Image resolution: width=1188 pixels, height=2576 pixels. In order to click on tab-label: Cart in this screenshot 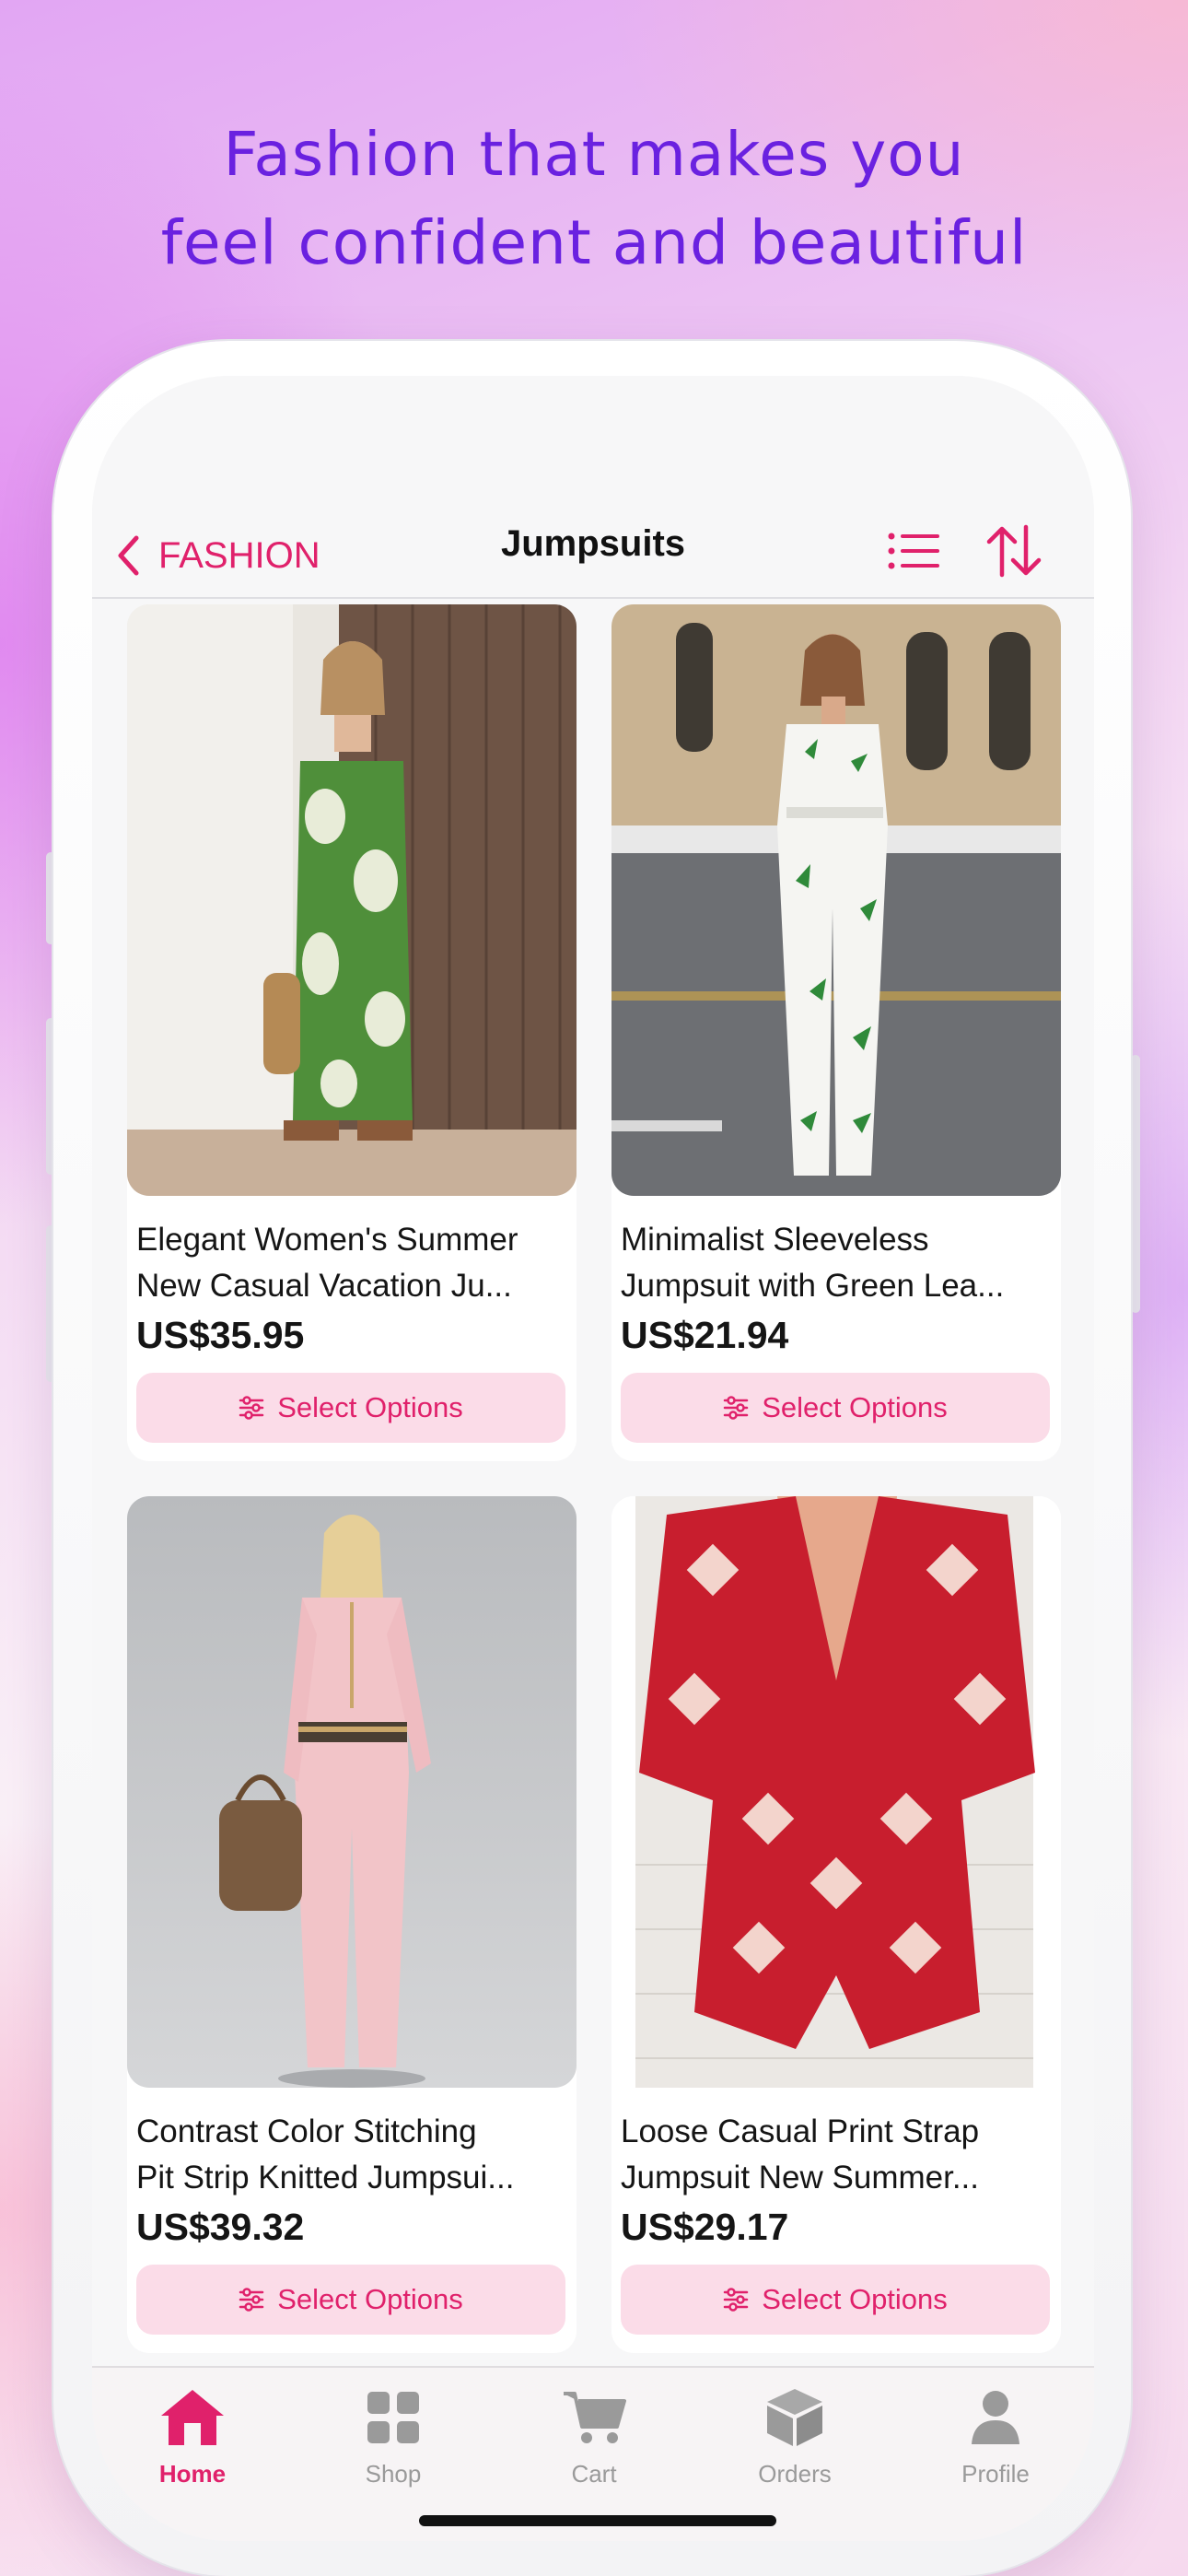, I will do `click(594, 2474)`.